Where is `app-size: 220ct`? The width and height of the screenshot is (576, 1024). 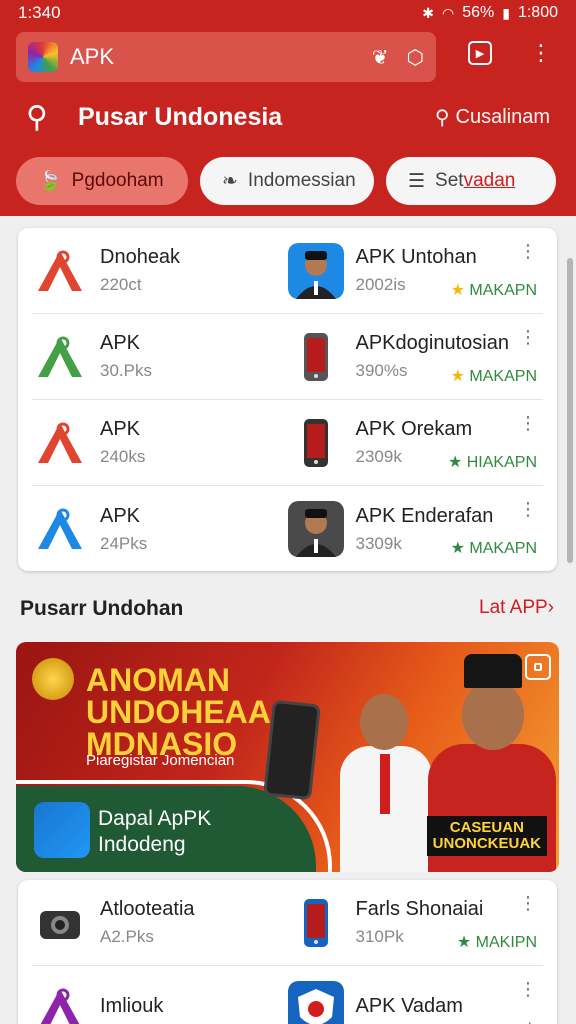 app-size: 220ct is located at coordinates (121, 284).